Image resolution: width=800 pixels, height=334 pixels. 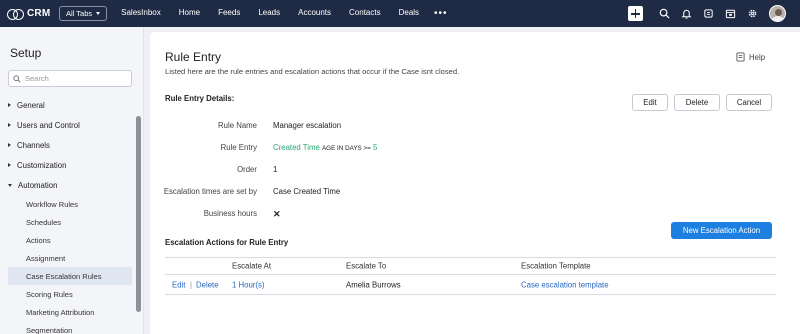 I want to click on page-title: Rule Entry, so click(x=193, y=57).